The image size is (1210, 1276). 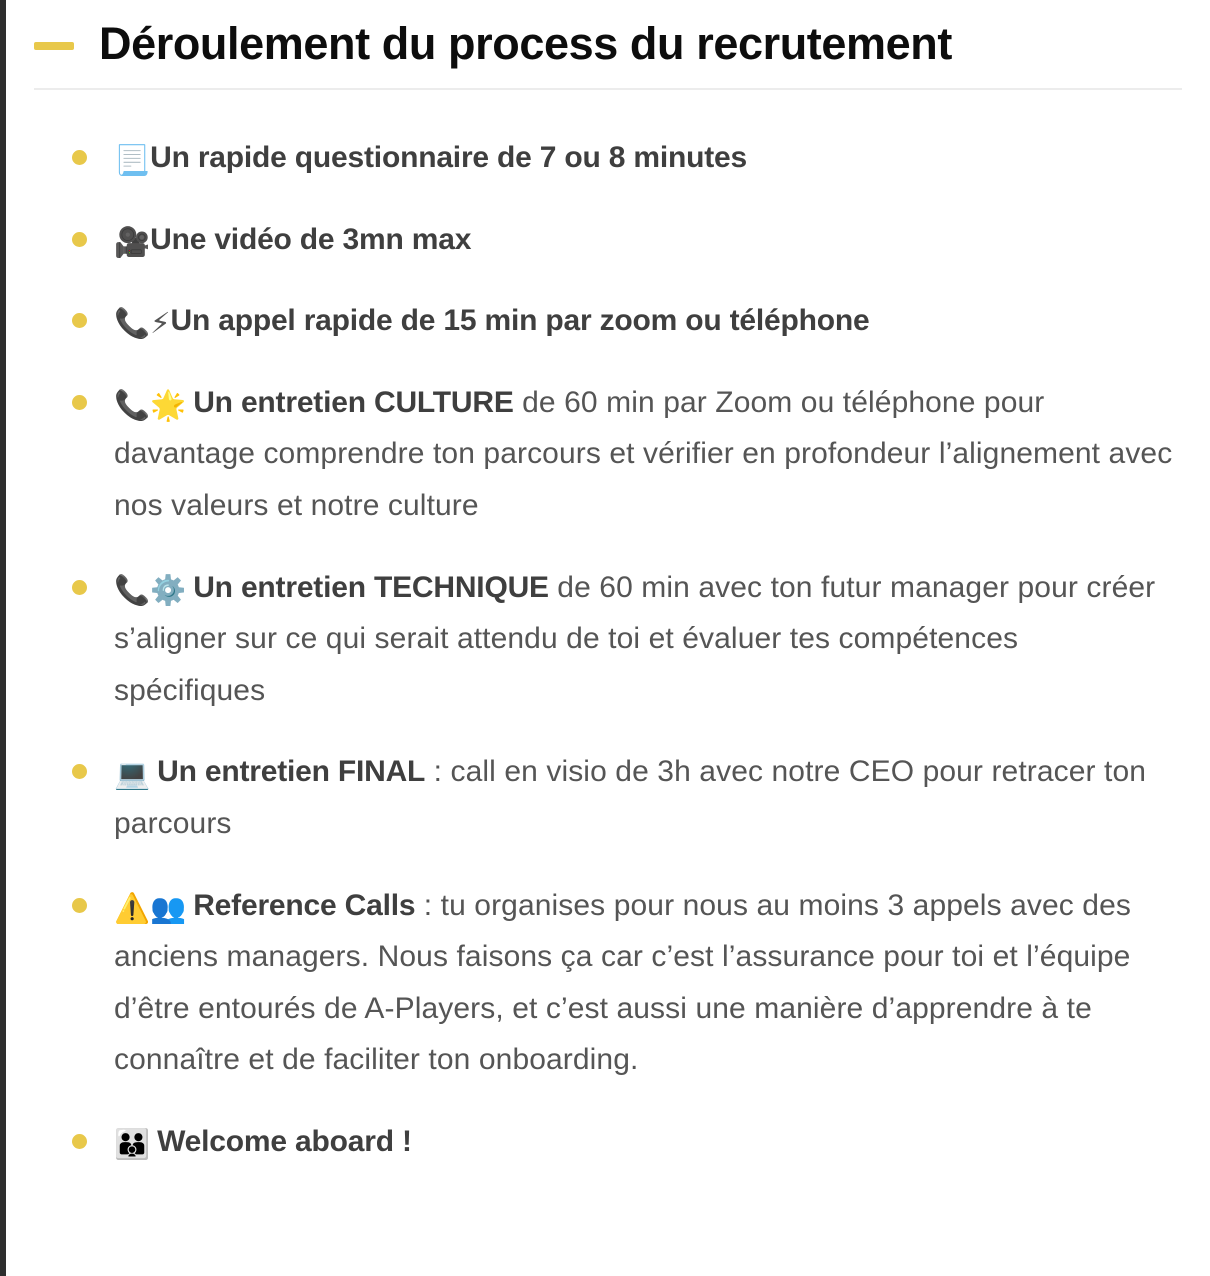 What do you see at coordinates (150, 404) in the screenshot?
I see `telephone-receiver-glowing-star-icon: 📞🌟` at bounding box center [150, 404].